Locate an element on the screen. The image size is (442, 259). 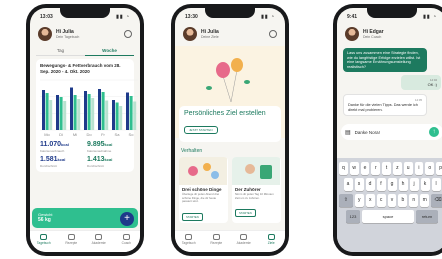
key-q: q is located at coordinates (343, 168).